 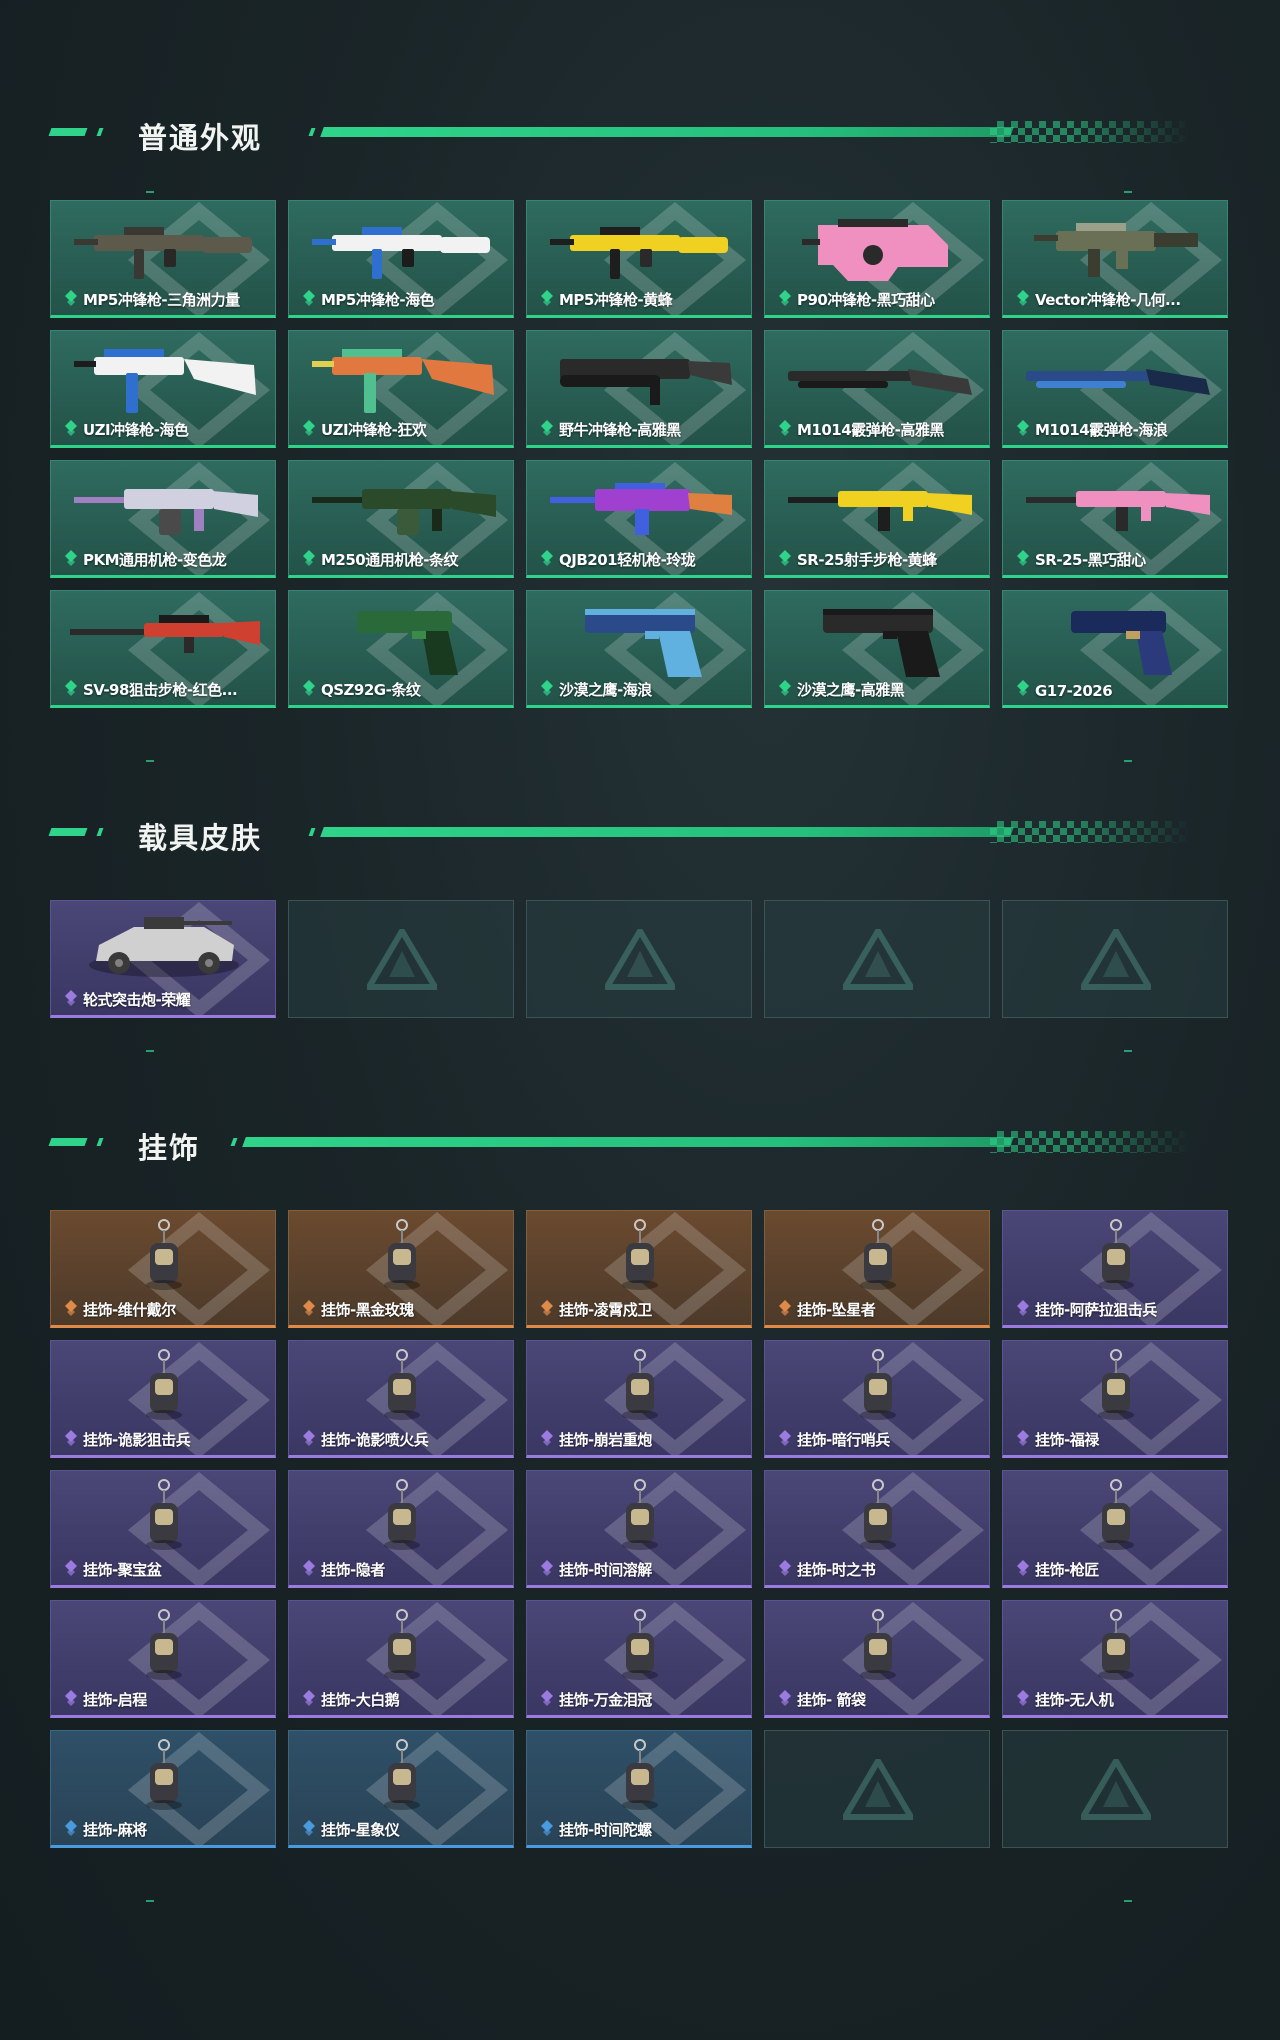 What do you see at coordinates (401, 253) in the screenshot?
I see `smg-icon` at bounding box center [401, 253].